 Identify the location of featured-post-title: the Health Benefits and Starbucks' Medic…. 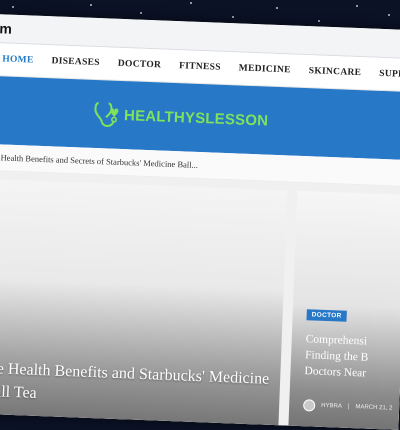
(137, 385).